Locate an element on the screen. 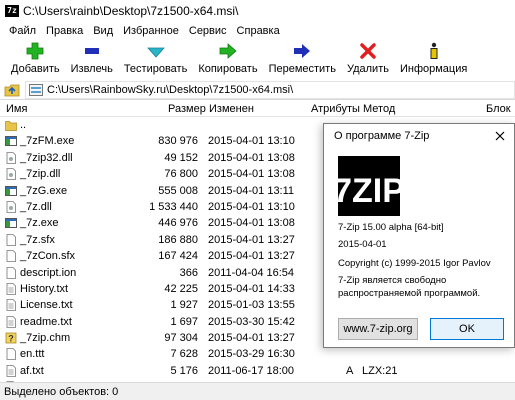 This screenshot has width=515, height=400. txt-icon is located at coordinates (11, 321).